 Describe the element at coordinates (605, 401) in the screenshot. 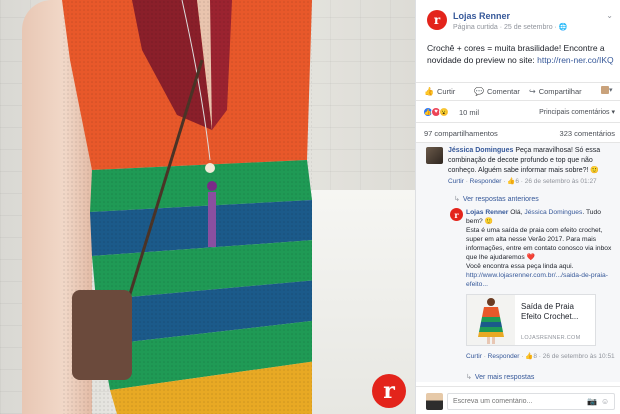

I see `sticker-icon: ☺` at that location.